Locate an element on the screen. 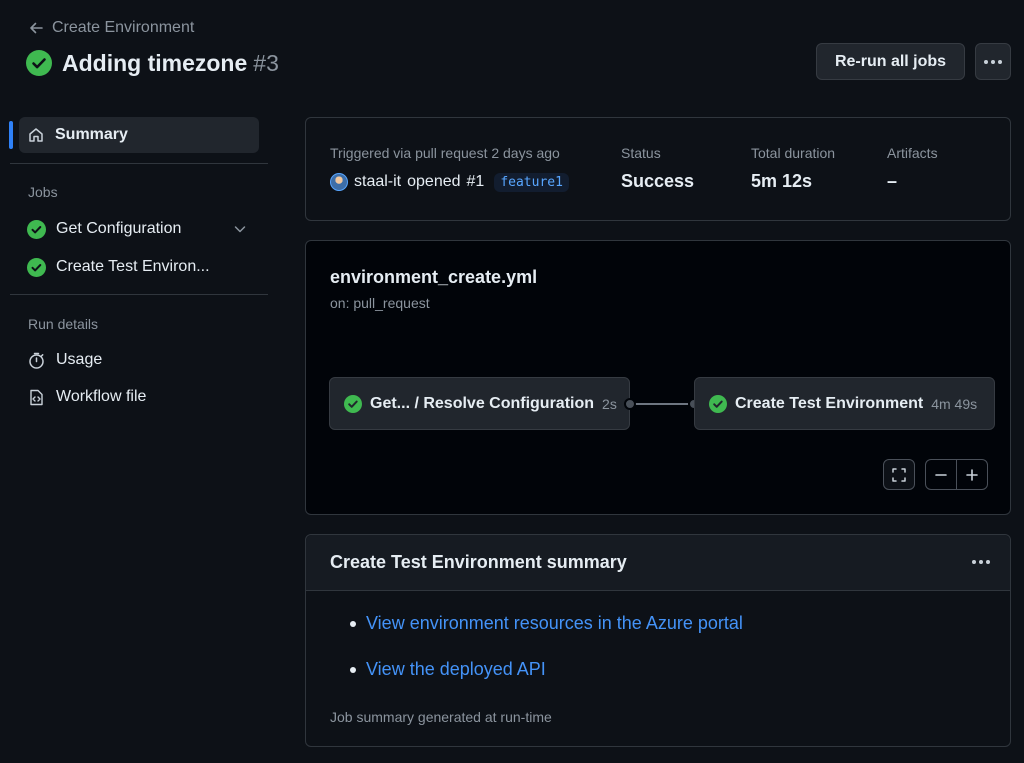 The image size is (1024, 763). job-connector is located at coordinates (662, 404).